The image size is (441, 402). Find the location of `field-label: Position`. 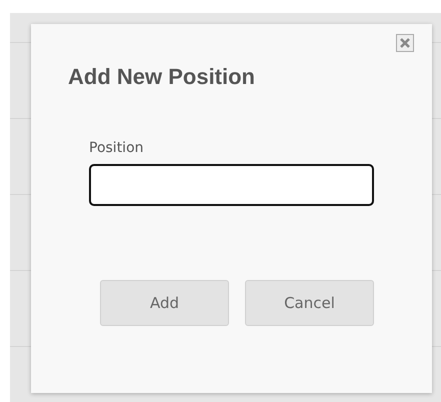

field-label: Position is located at coordinates (117, 148).